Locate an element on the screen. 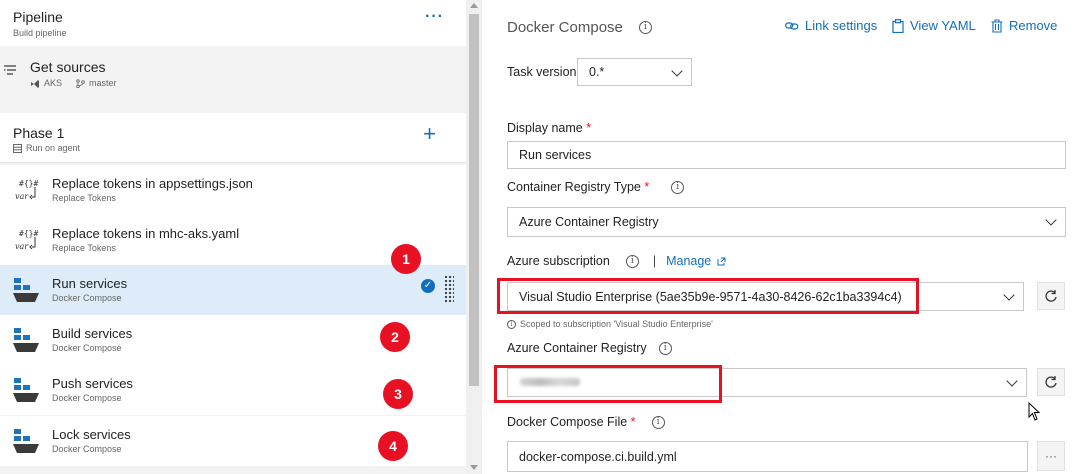 The height and width of the screenshot is (474, 1080). scroll-up-icon is located at coordinates (474, 5).